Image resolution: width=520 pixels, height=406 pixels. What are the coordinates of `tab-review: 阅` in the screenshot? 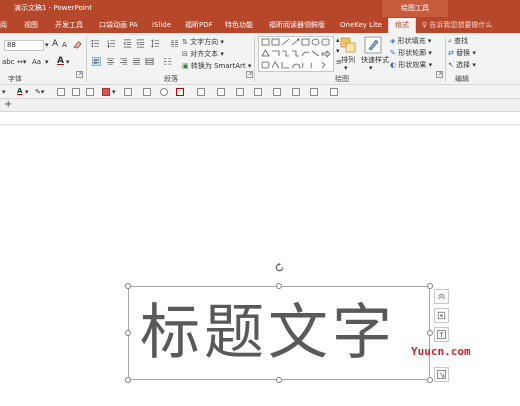 It's located at (3, 25).